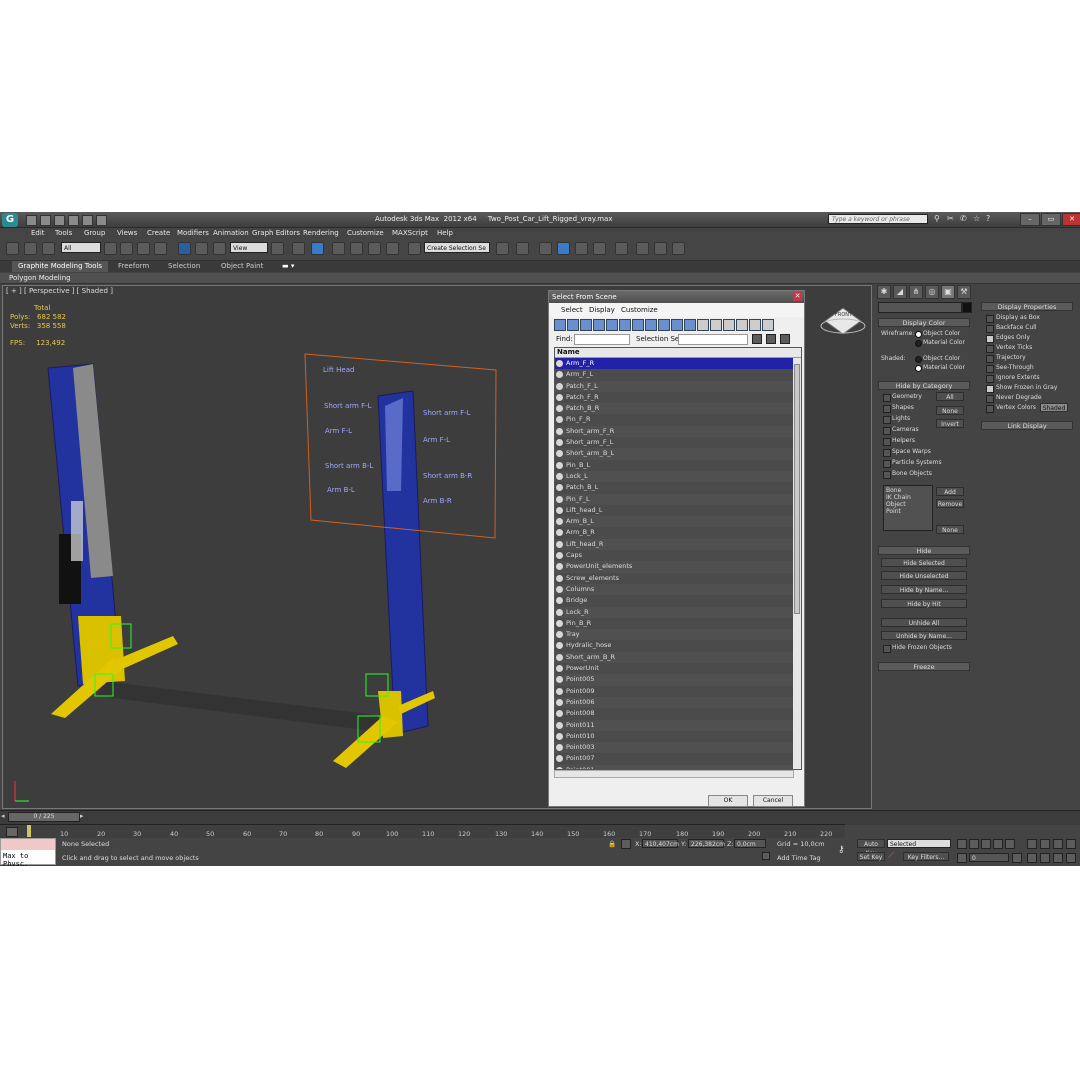 This screenshot has height=1080, width=1080. Describe the element at coordinates (742, 325) in the screenshot. I see `select-none-icon` at that location.